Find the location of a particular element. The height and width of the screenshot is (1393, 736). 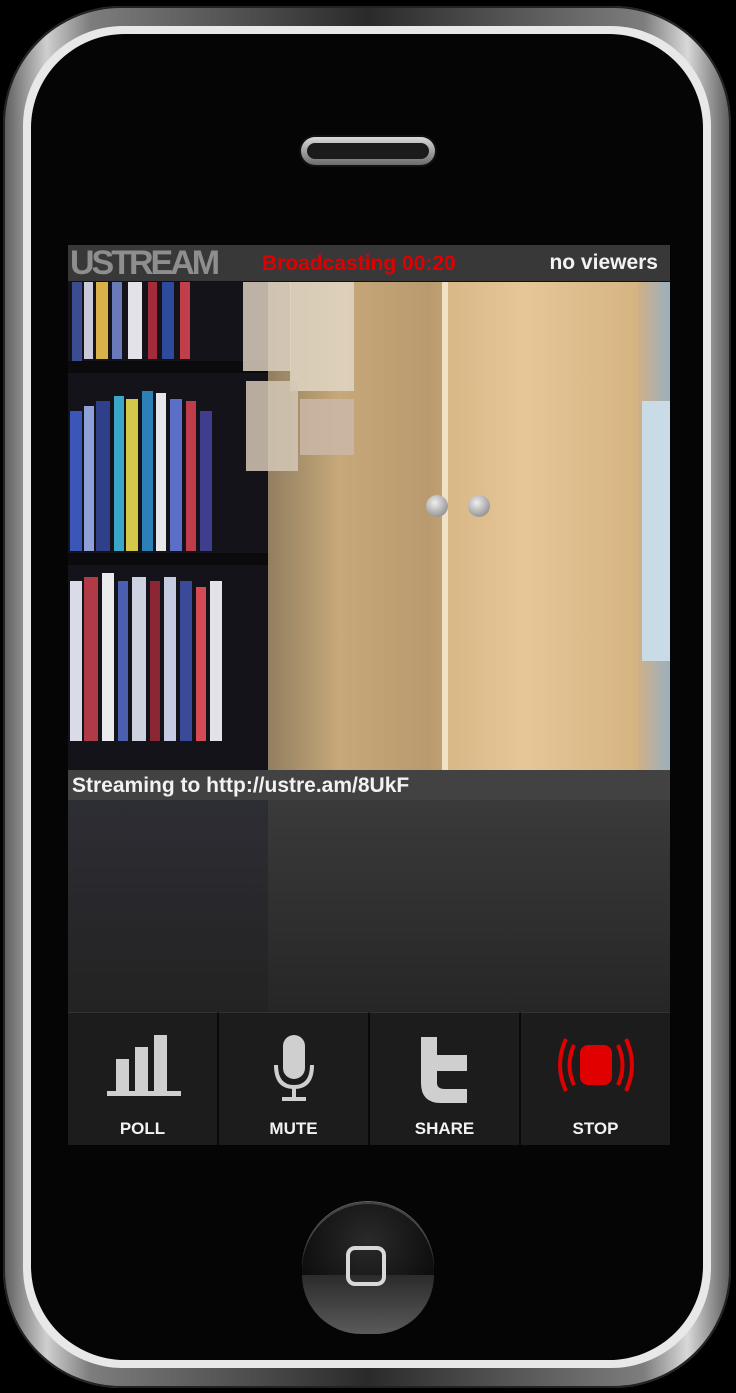

mute-label: MUTE is located at coordinates (293, 1128).